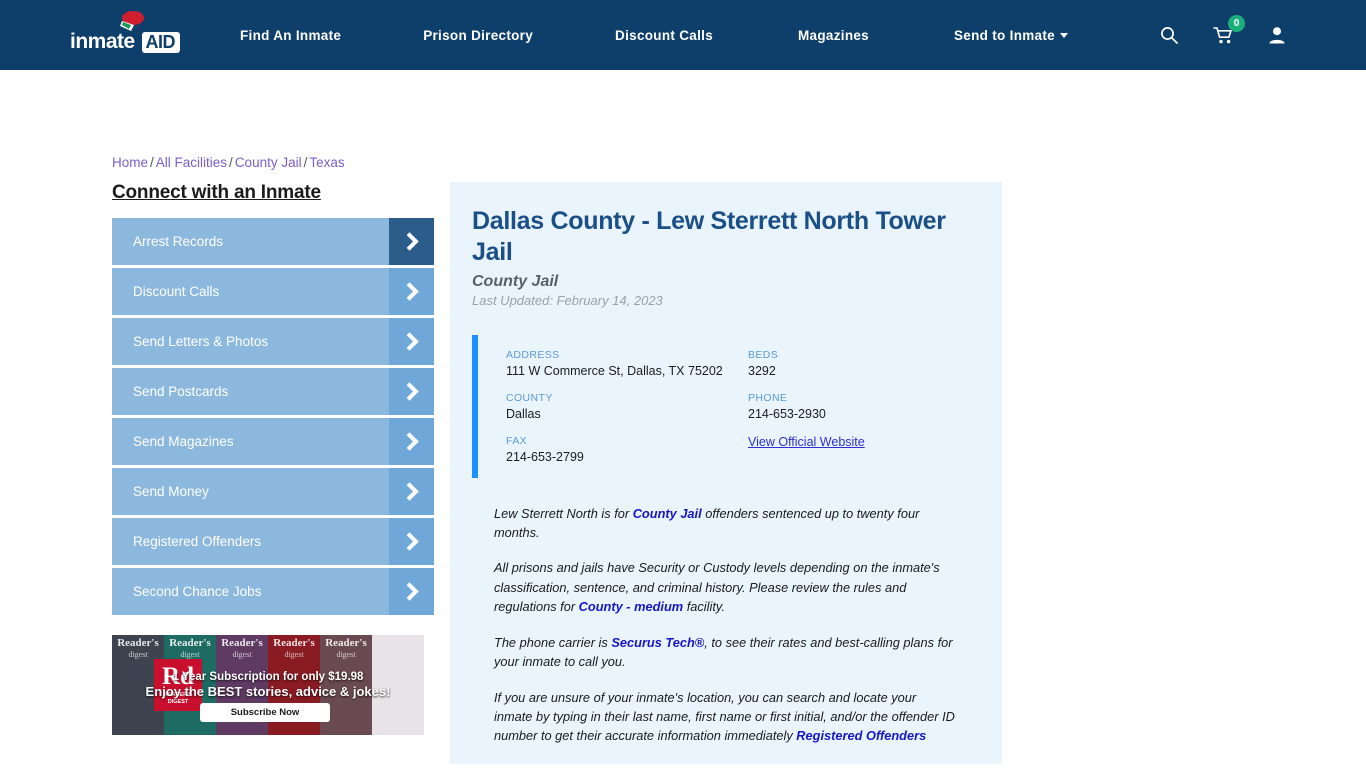 The height and width of the screenshot is (768, 1366). What do you see at coordinates (273, 241) in the screenshot?
I see `sidebar-item-arrest-records: Arrest Records` at bounding box center [273, 241].